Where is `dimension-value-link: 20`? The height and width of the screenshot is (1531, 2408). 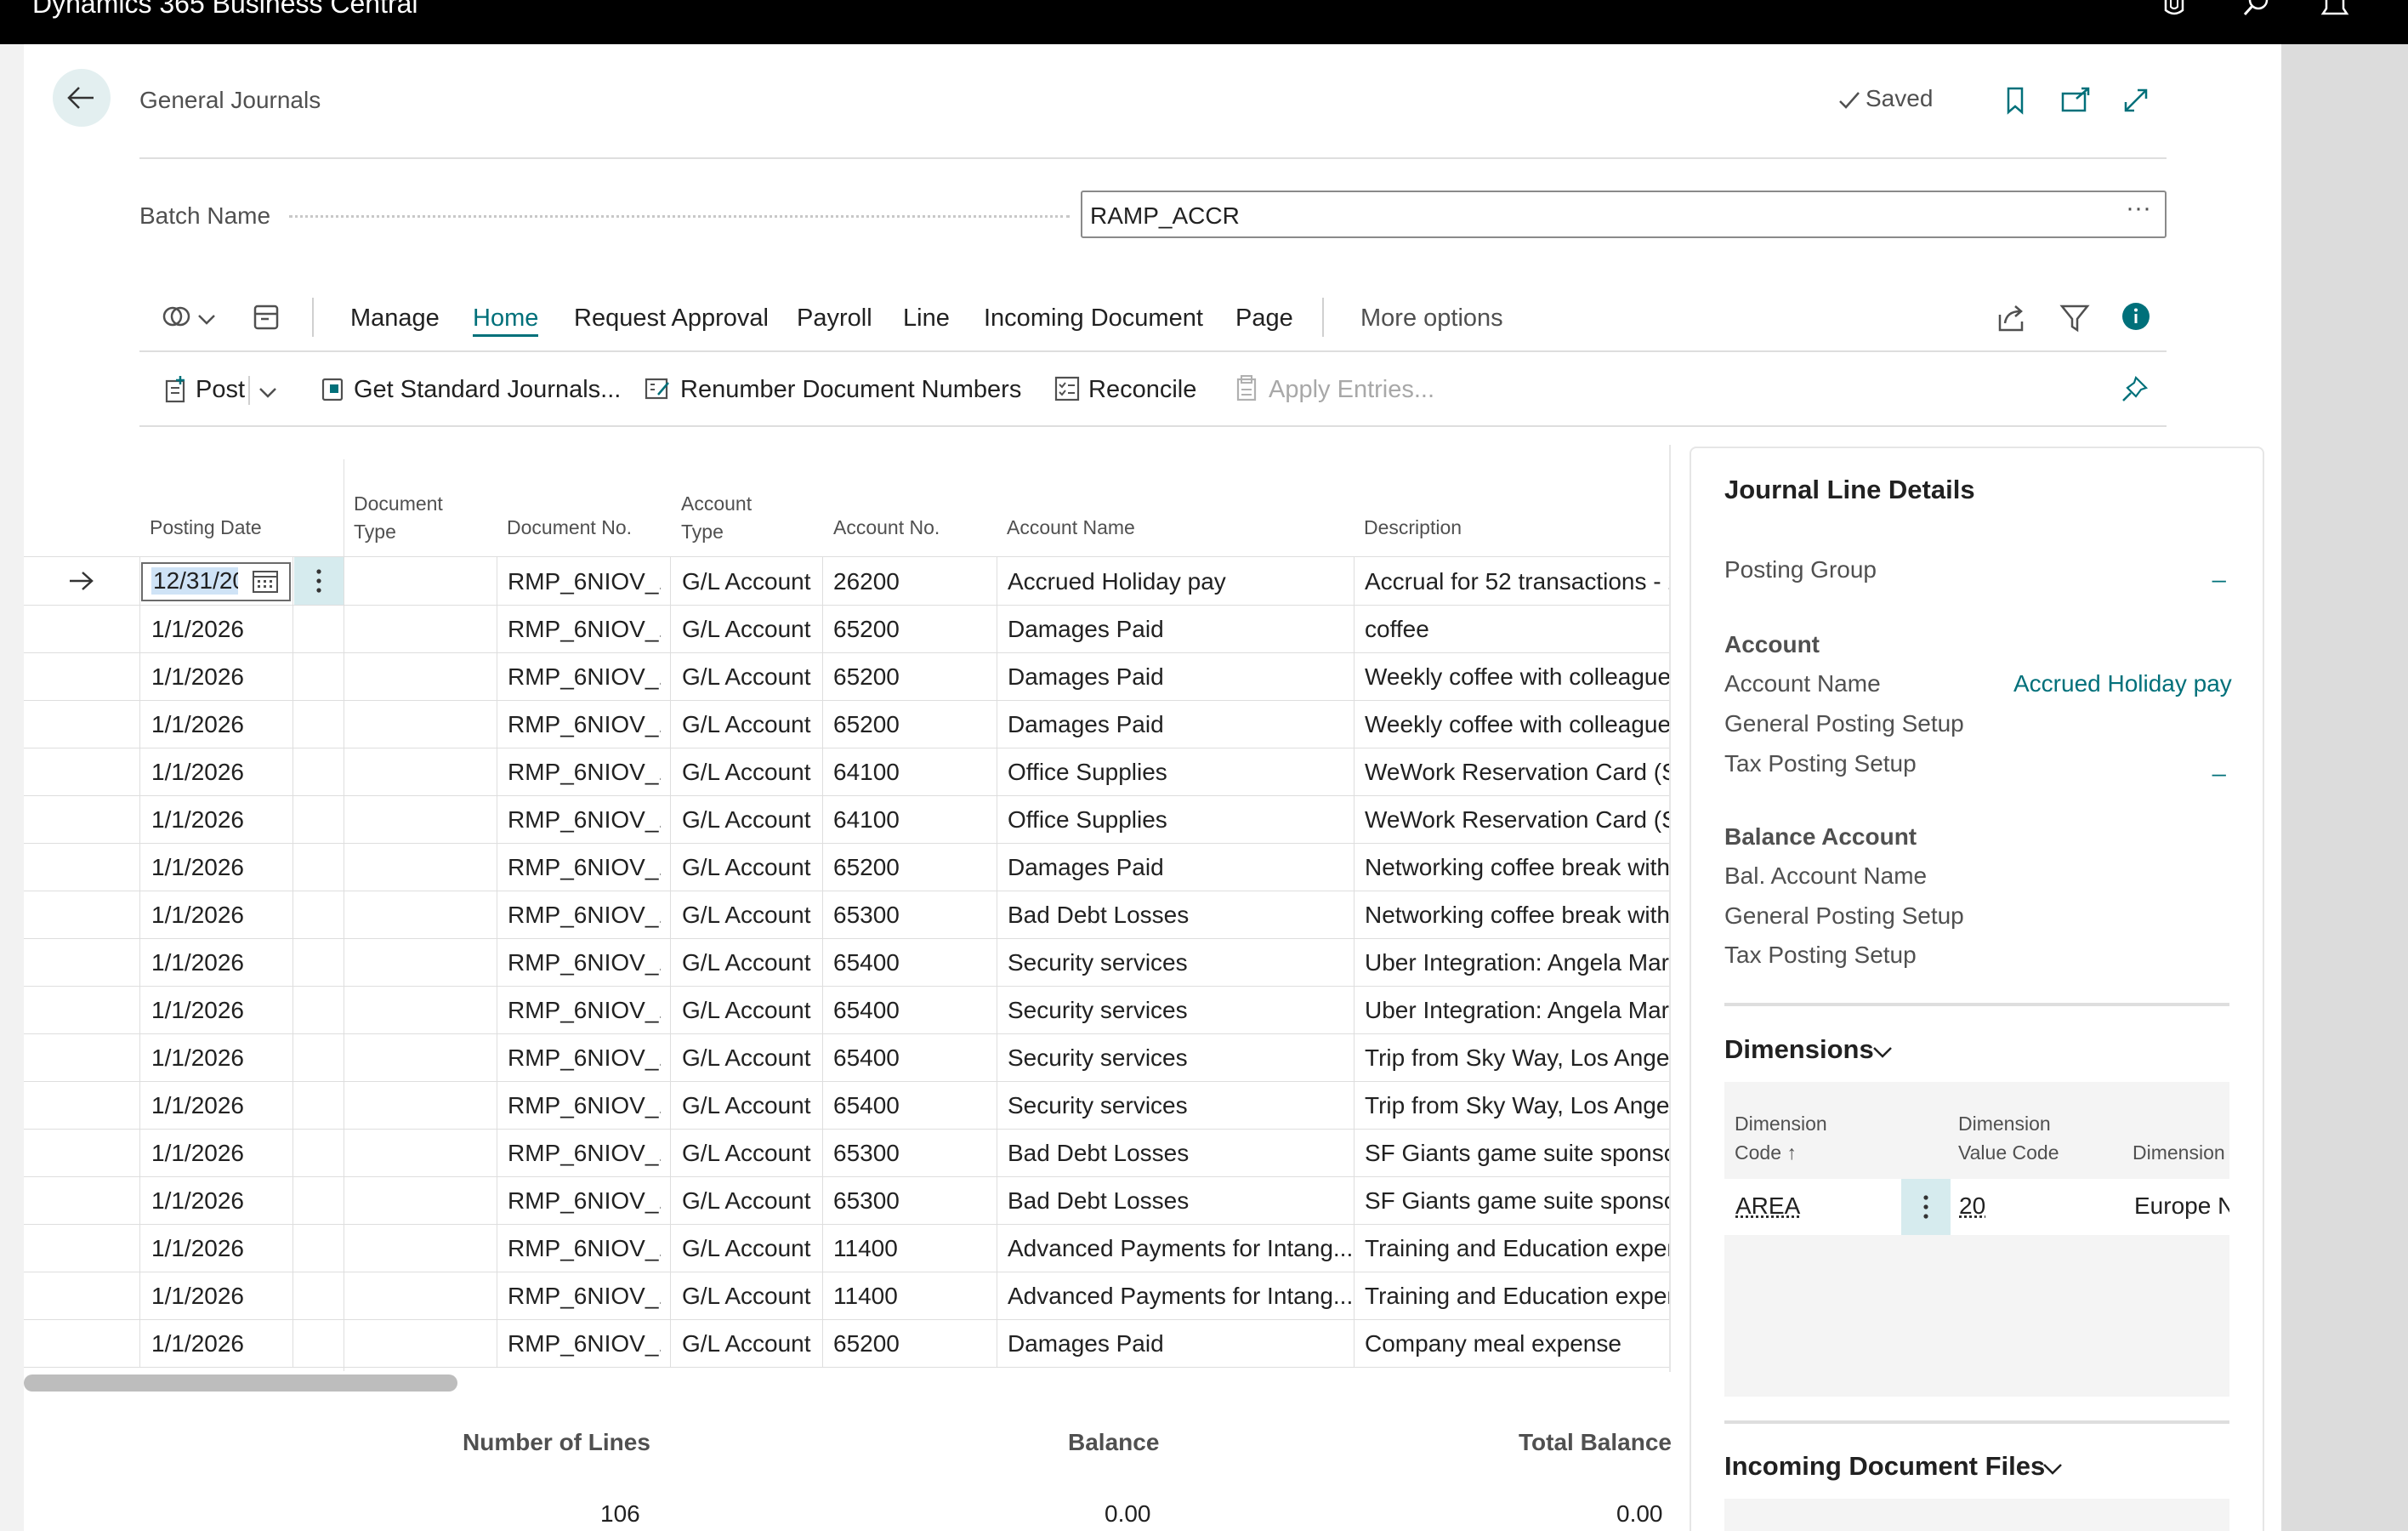 dimension-value-link: 20 is located at coordinates (1972, 1206).